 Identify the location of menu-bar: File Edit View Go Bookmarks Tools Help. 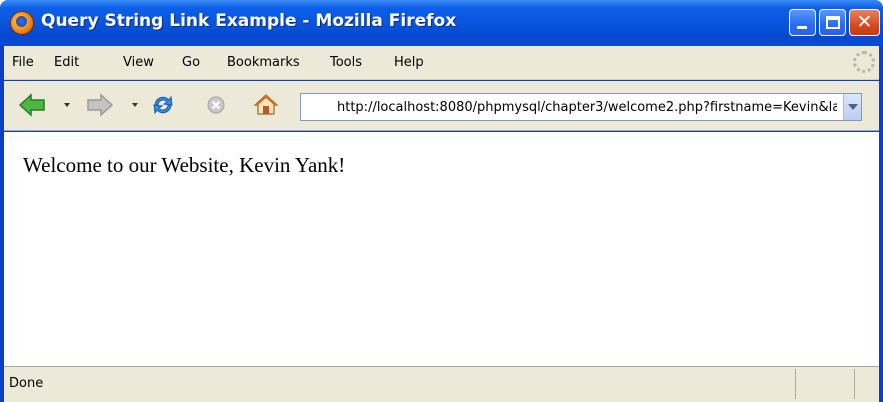
(441, 63).